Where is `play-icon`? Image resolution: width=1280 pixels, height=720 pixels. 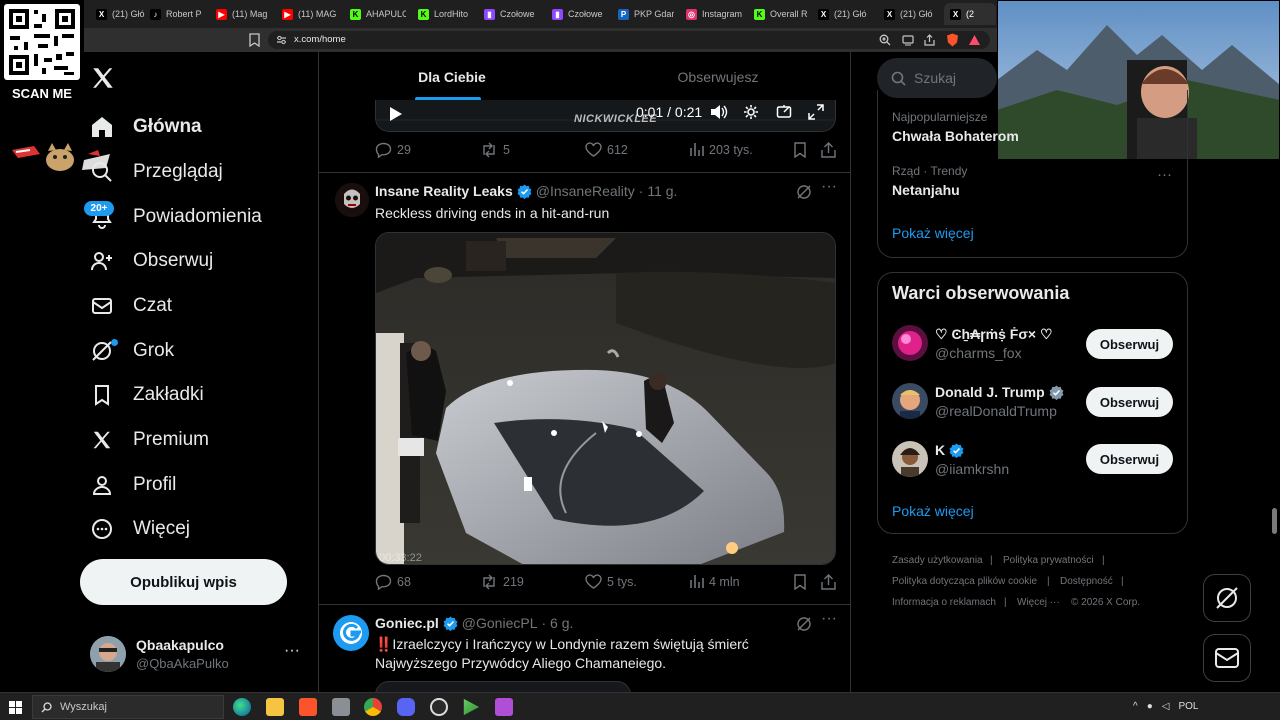
play-icon is located at coordinates (396, 114).